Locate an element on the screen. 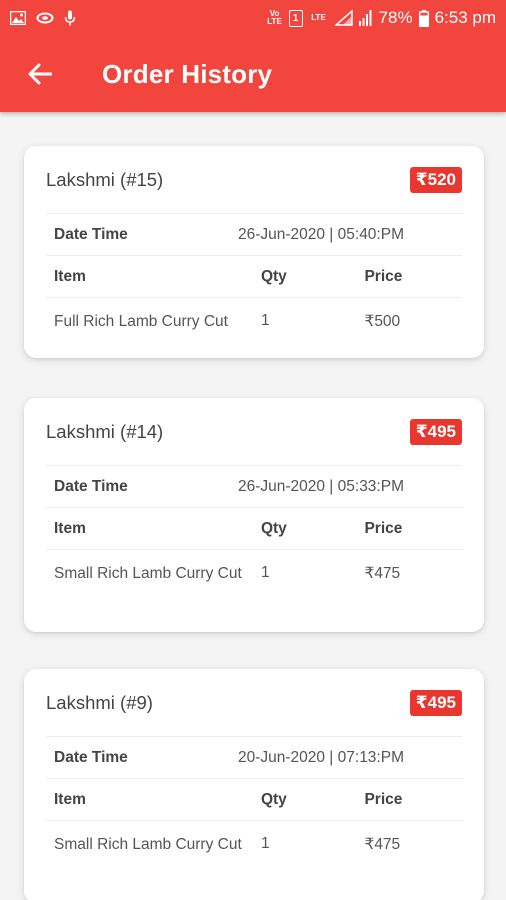 The image size is (506, 900). customer-order-id: Lakshmi (#14) is located at coordinates (105, 431).